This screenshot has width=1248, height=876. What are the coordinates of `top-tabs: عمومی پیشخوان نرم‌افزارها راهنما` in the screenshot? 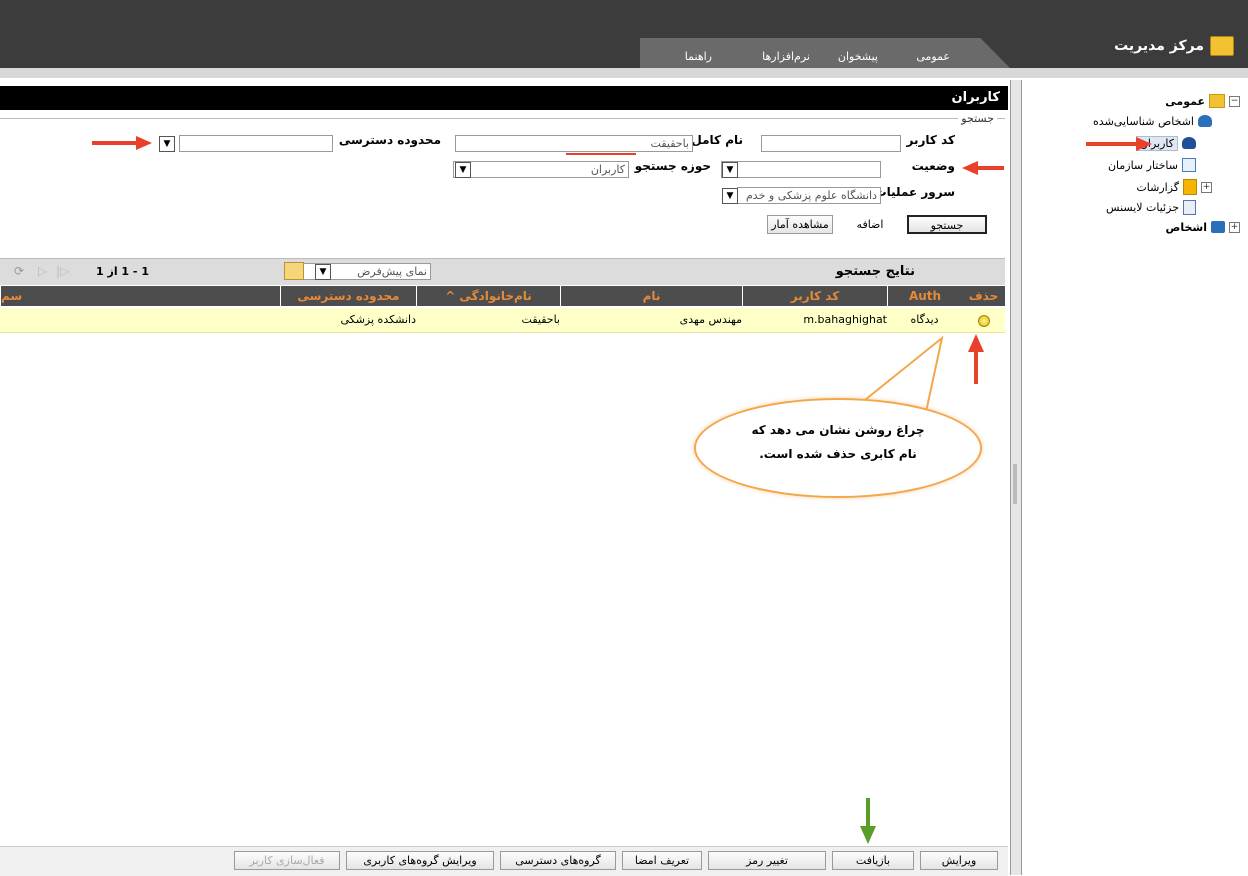 It's located at (825, 53).